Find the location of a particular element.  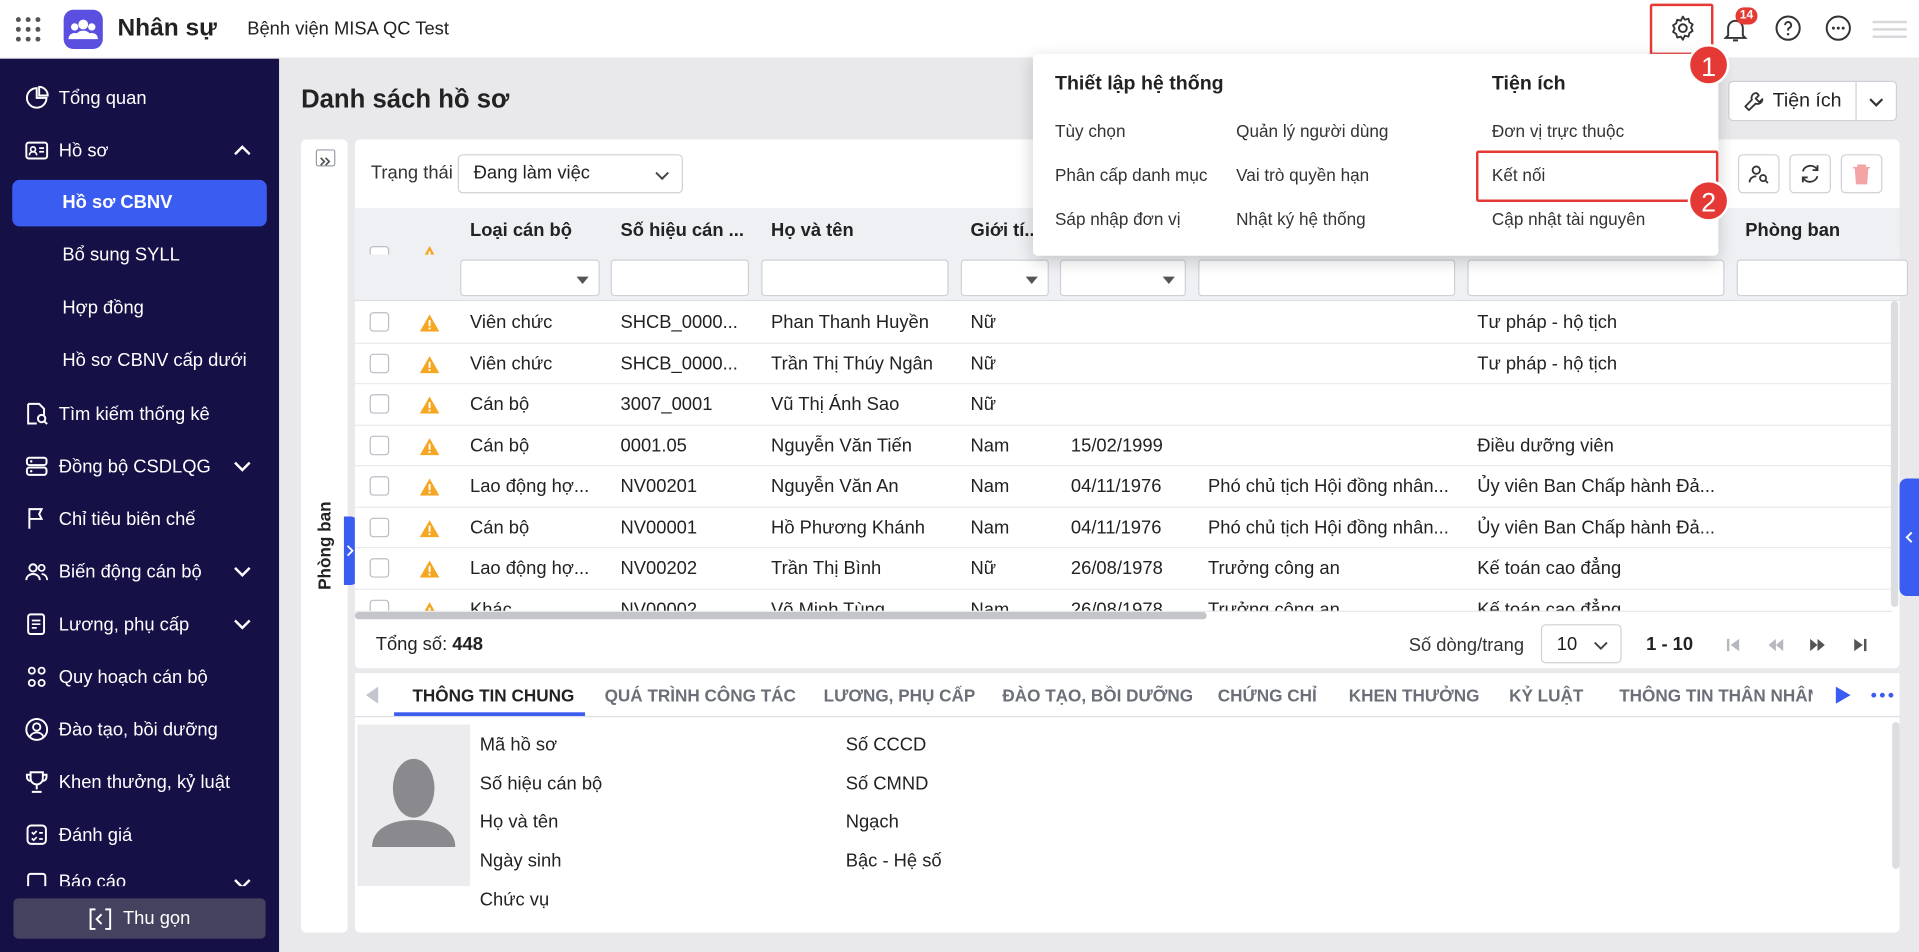

cell-full-name: Hồ Phương Khánh is located at coordinates (848, 527).